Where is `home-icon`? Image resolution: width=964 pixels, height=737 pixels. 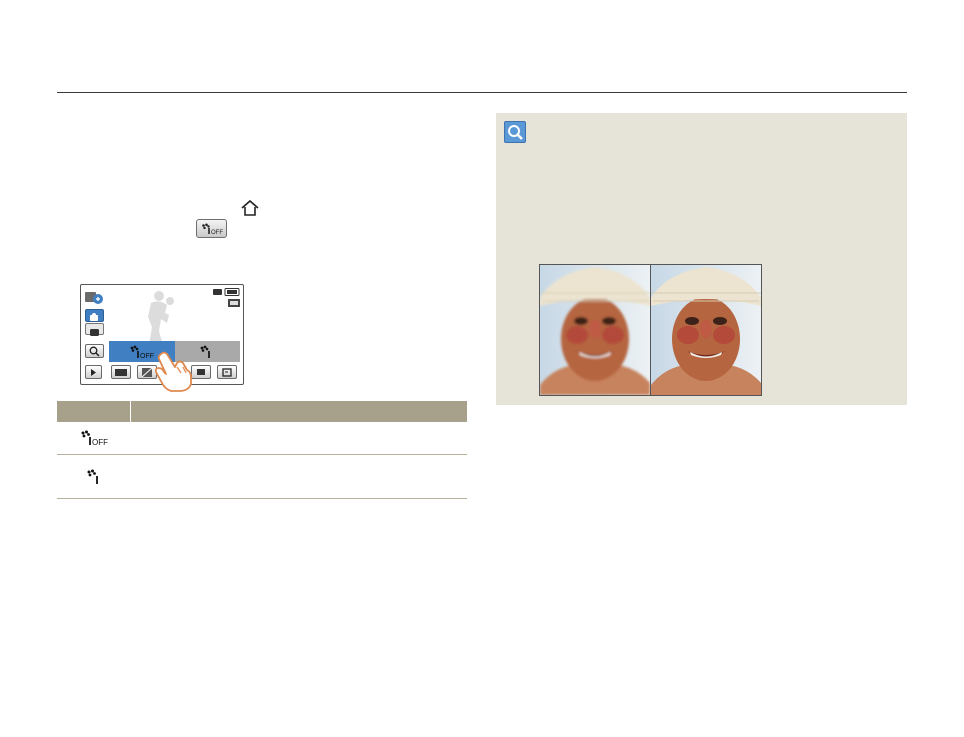 home-icon is located at coordinates (250, 207).